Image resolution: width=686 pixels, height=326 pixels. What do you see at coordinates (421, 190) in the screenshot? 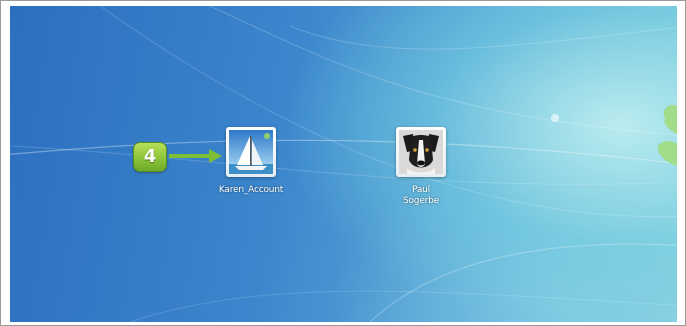
I see `user-name-line-1: Paul` at bounding box center [421, 190].